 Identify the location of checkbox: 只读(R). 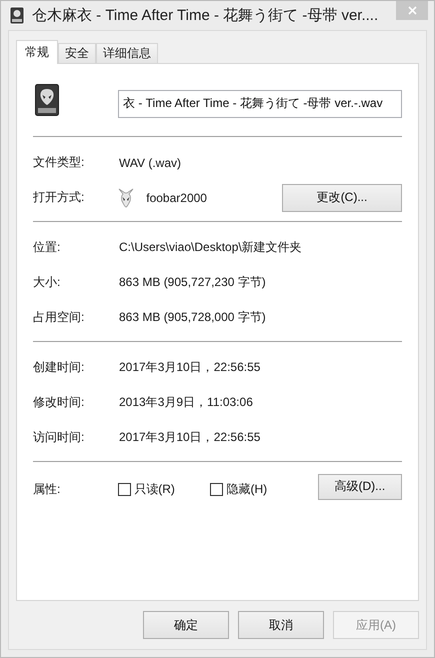
(164, 489).